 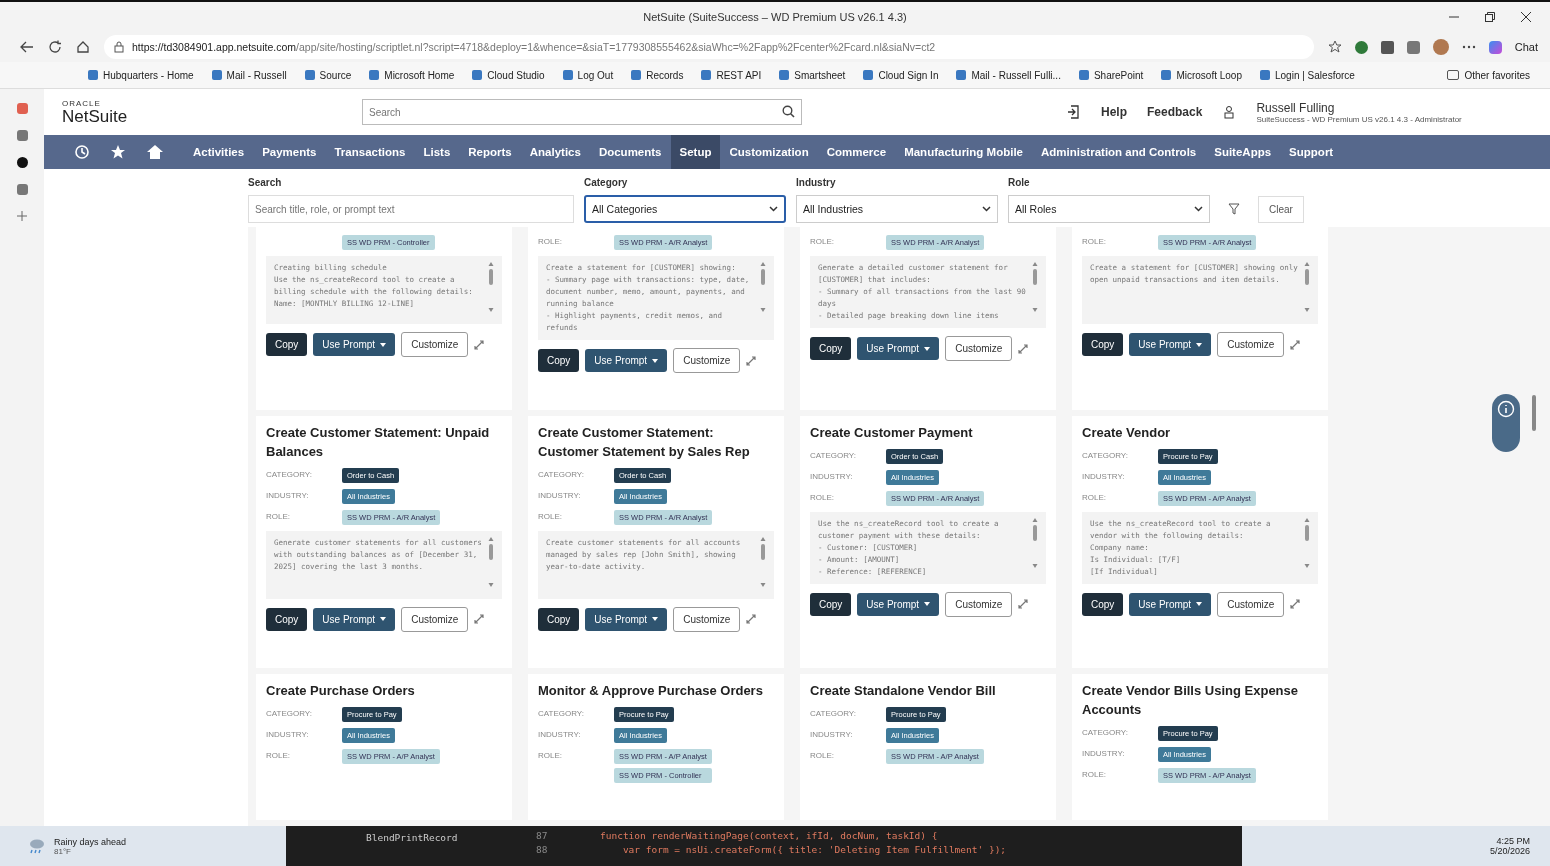 What do you see at coordinates (657, 75) in the screenshot?
I see `bookmark-link: Records` at bounding box center [657, 75].